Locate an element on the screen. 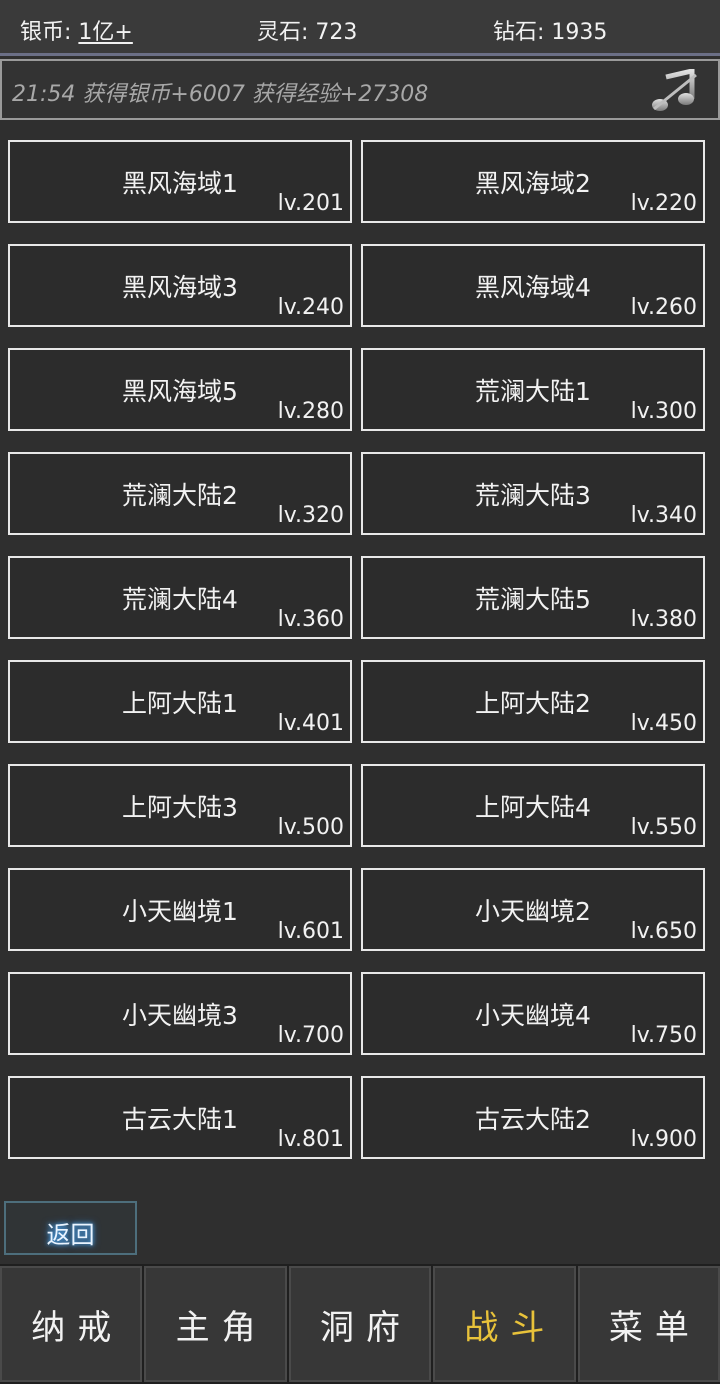  zone-button: 黑风海域3 lv.240 is located at coordinates (180, 285).